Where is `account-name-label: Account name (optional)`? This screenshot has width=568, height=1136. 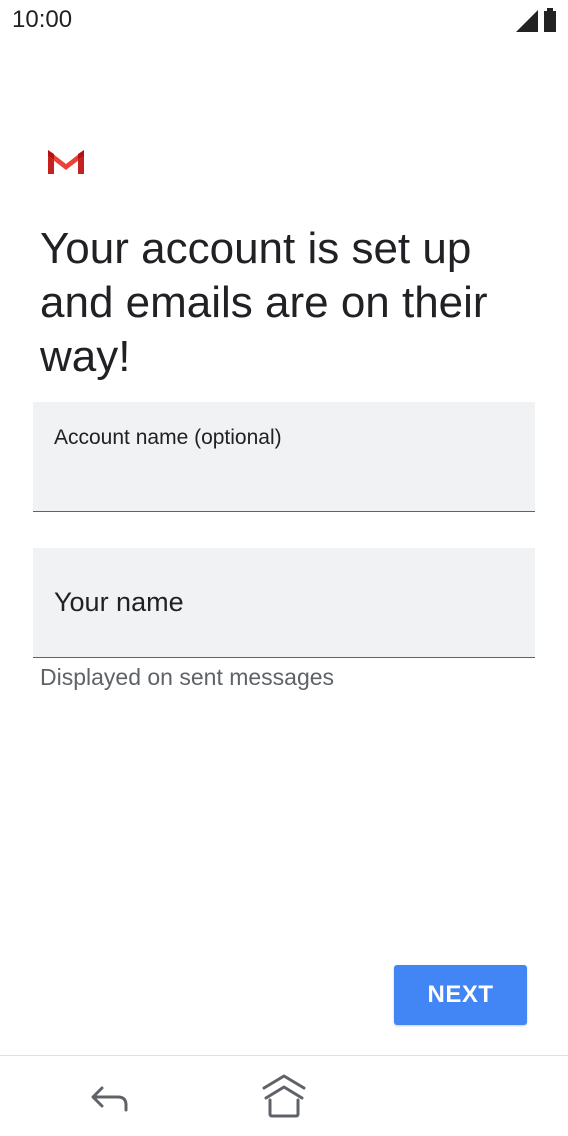
account-name-label: Account name (optional) is located at coordinates (168, 437).